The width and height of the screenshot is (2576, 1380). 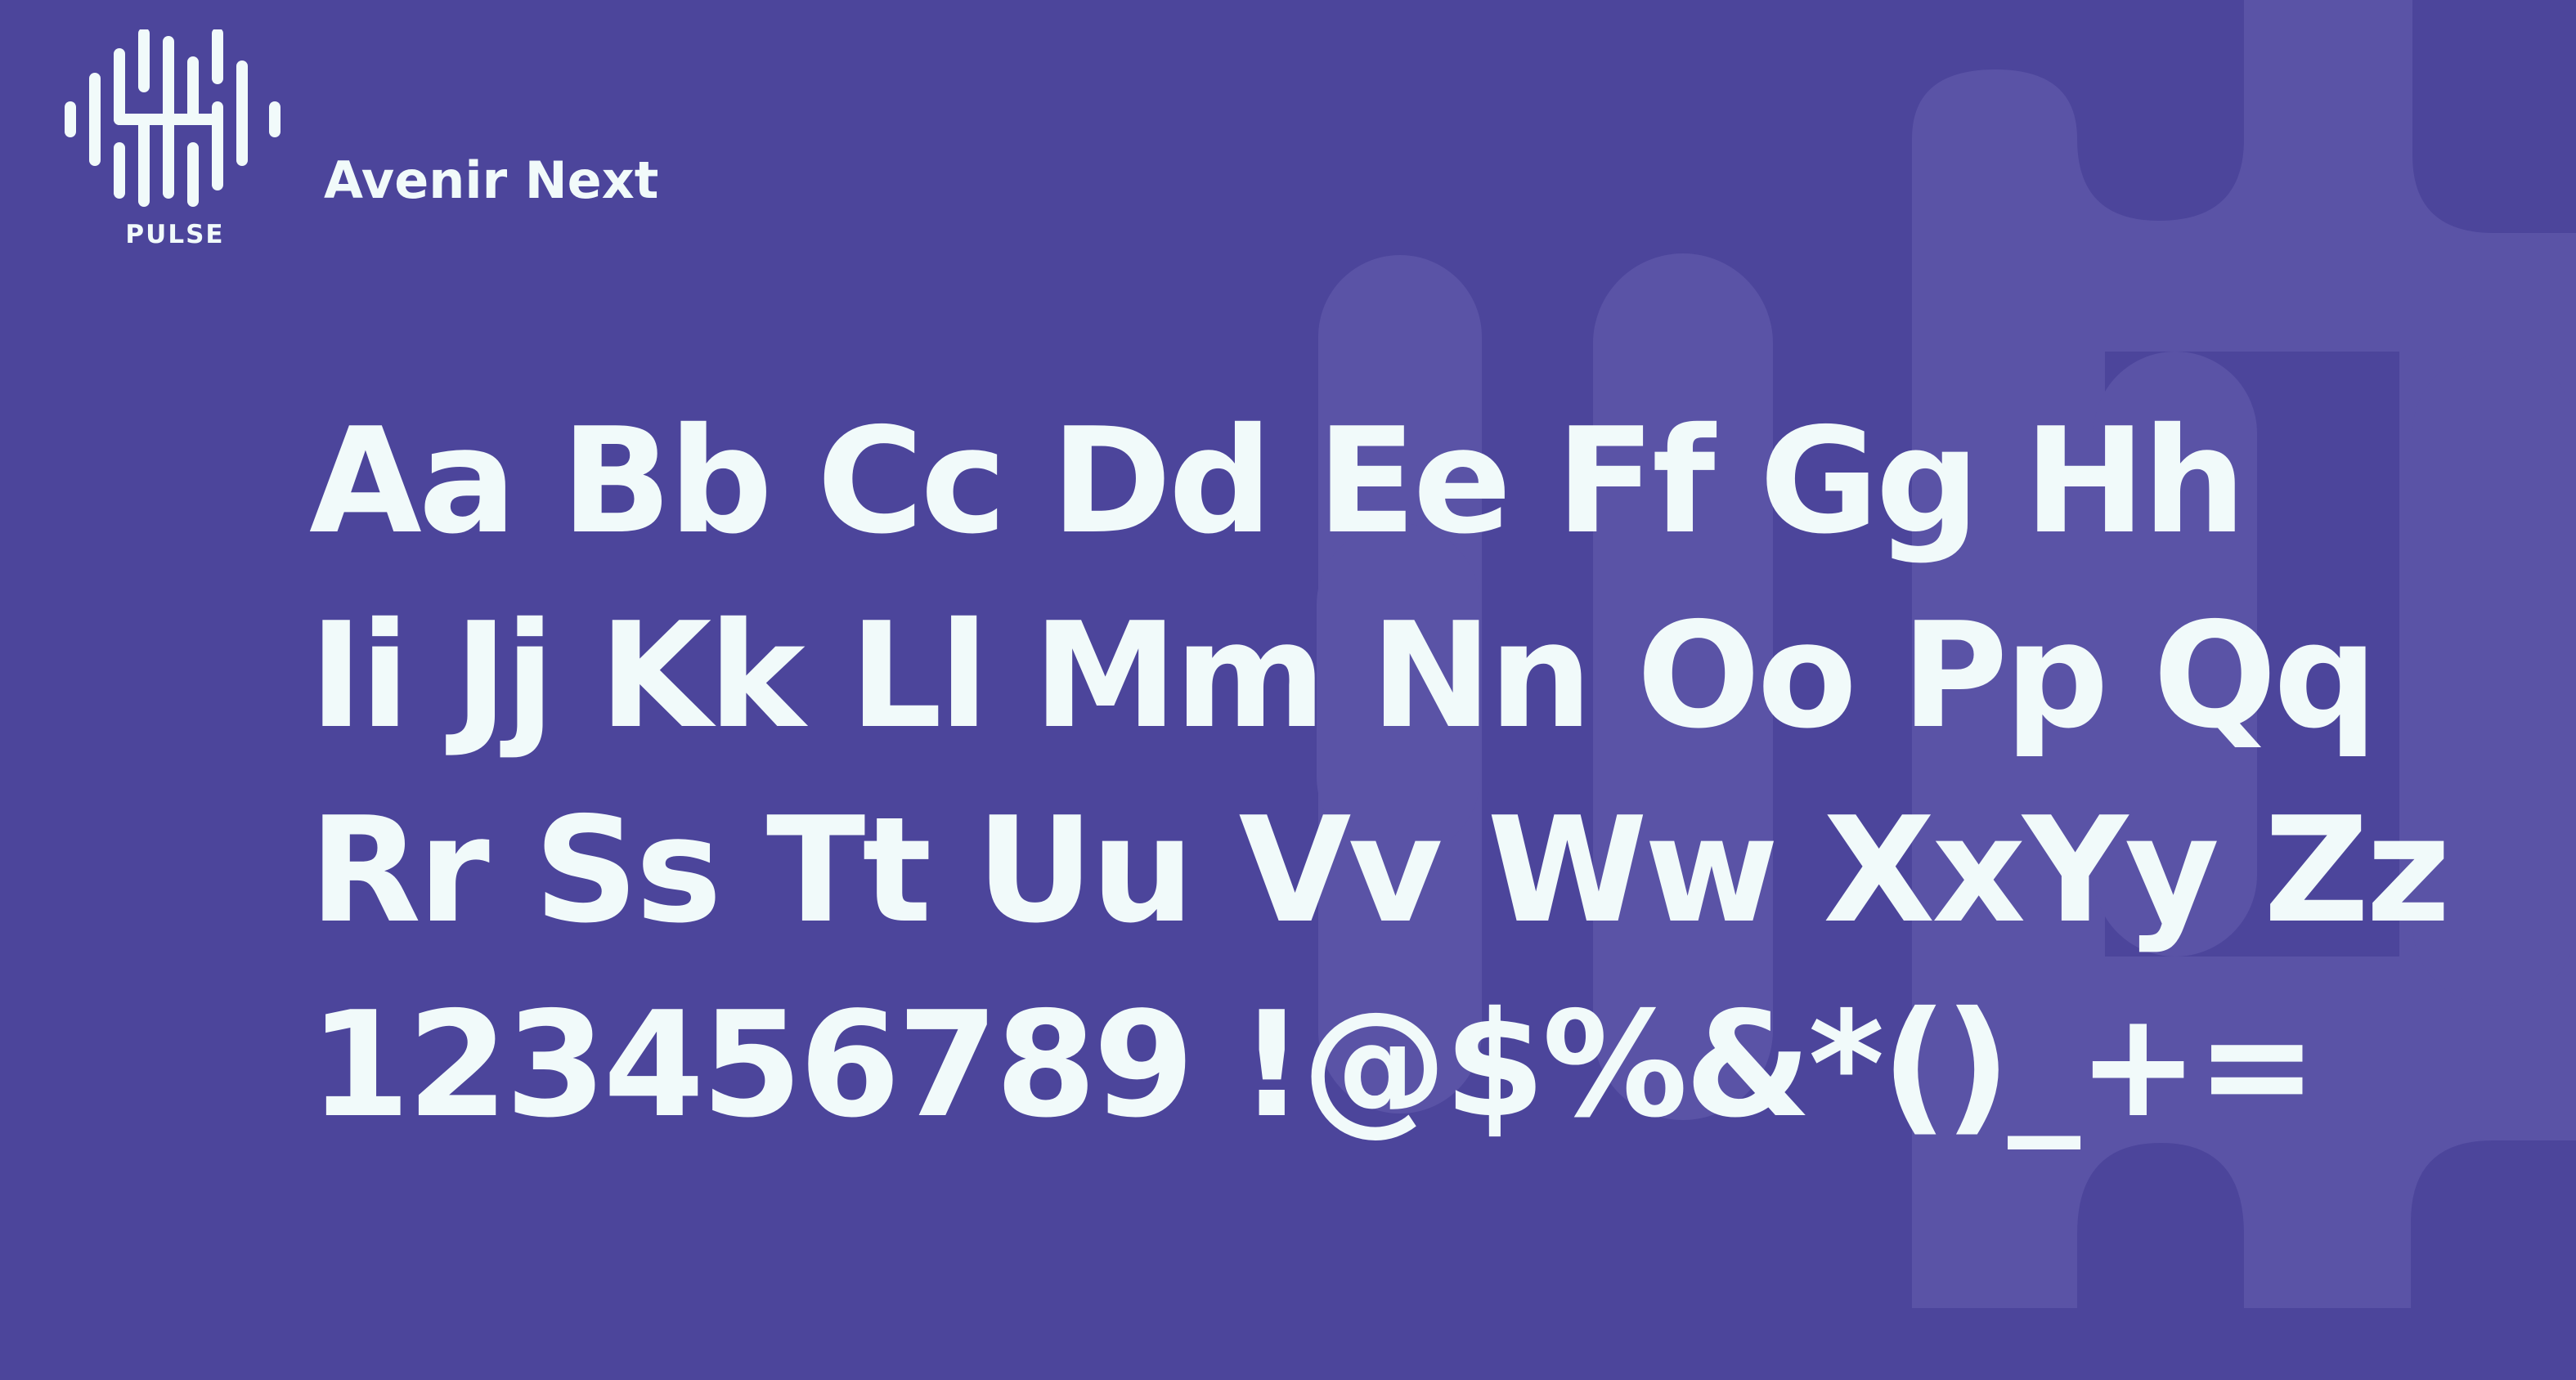 What do you see at coordinates (1277, 481) in the screenshot?
I see `specimen-line-1: Aa Bb Cc Dd Ee Ff Gg Hh` at bounding box center [1277, 481].